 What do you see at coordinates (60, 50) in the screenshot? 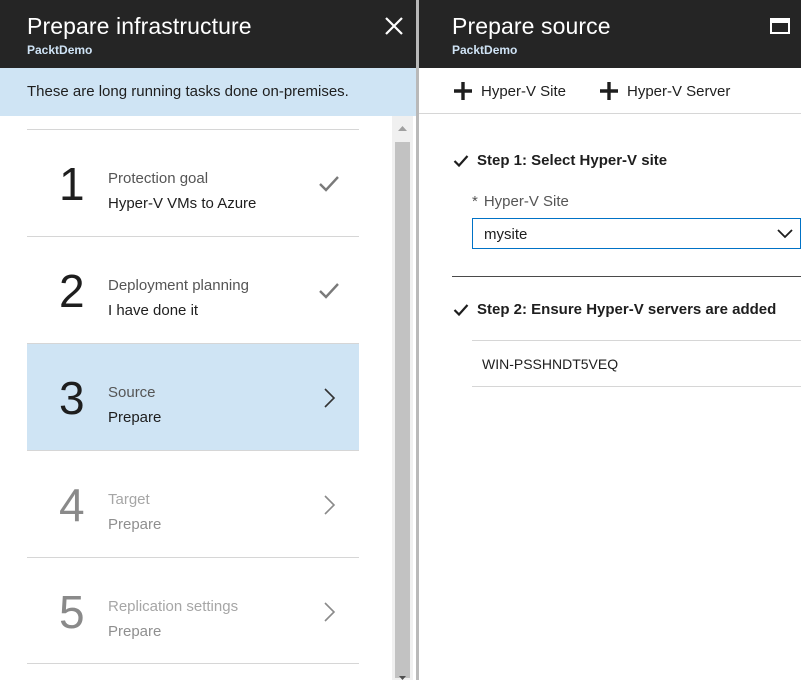
I see `left-blade-subtitle: PacktDemo` at bounding box center [60, 50].